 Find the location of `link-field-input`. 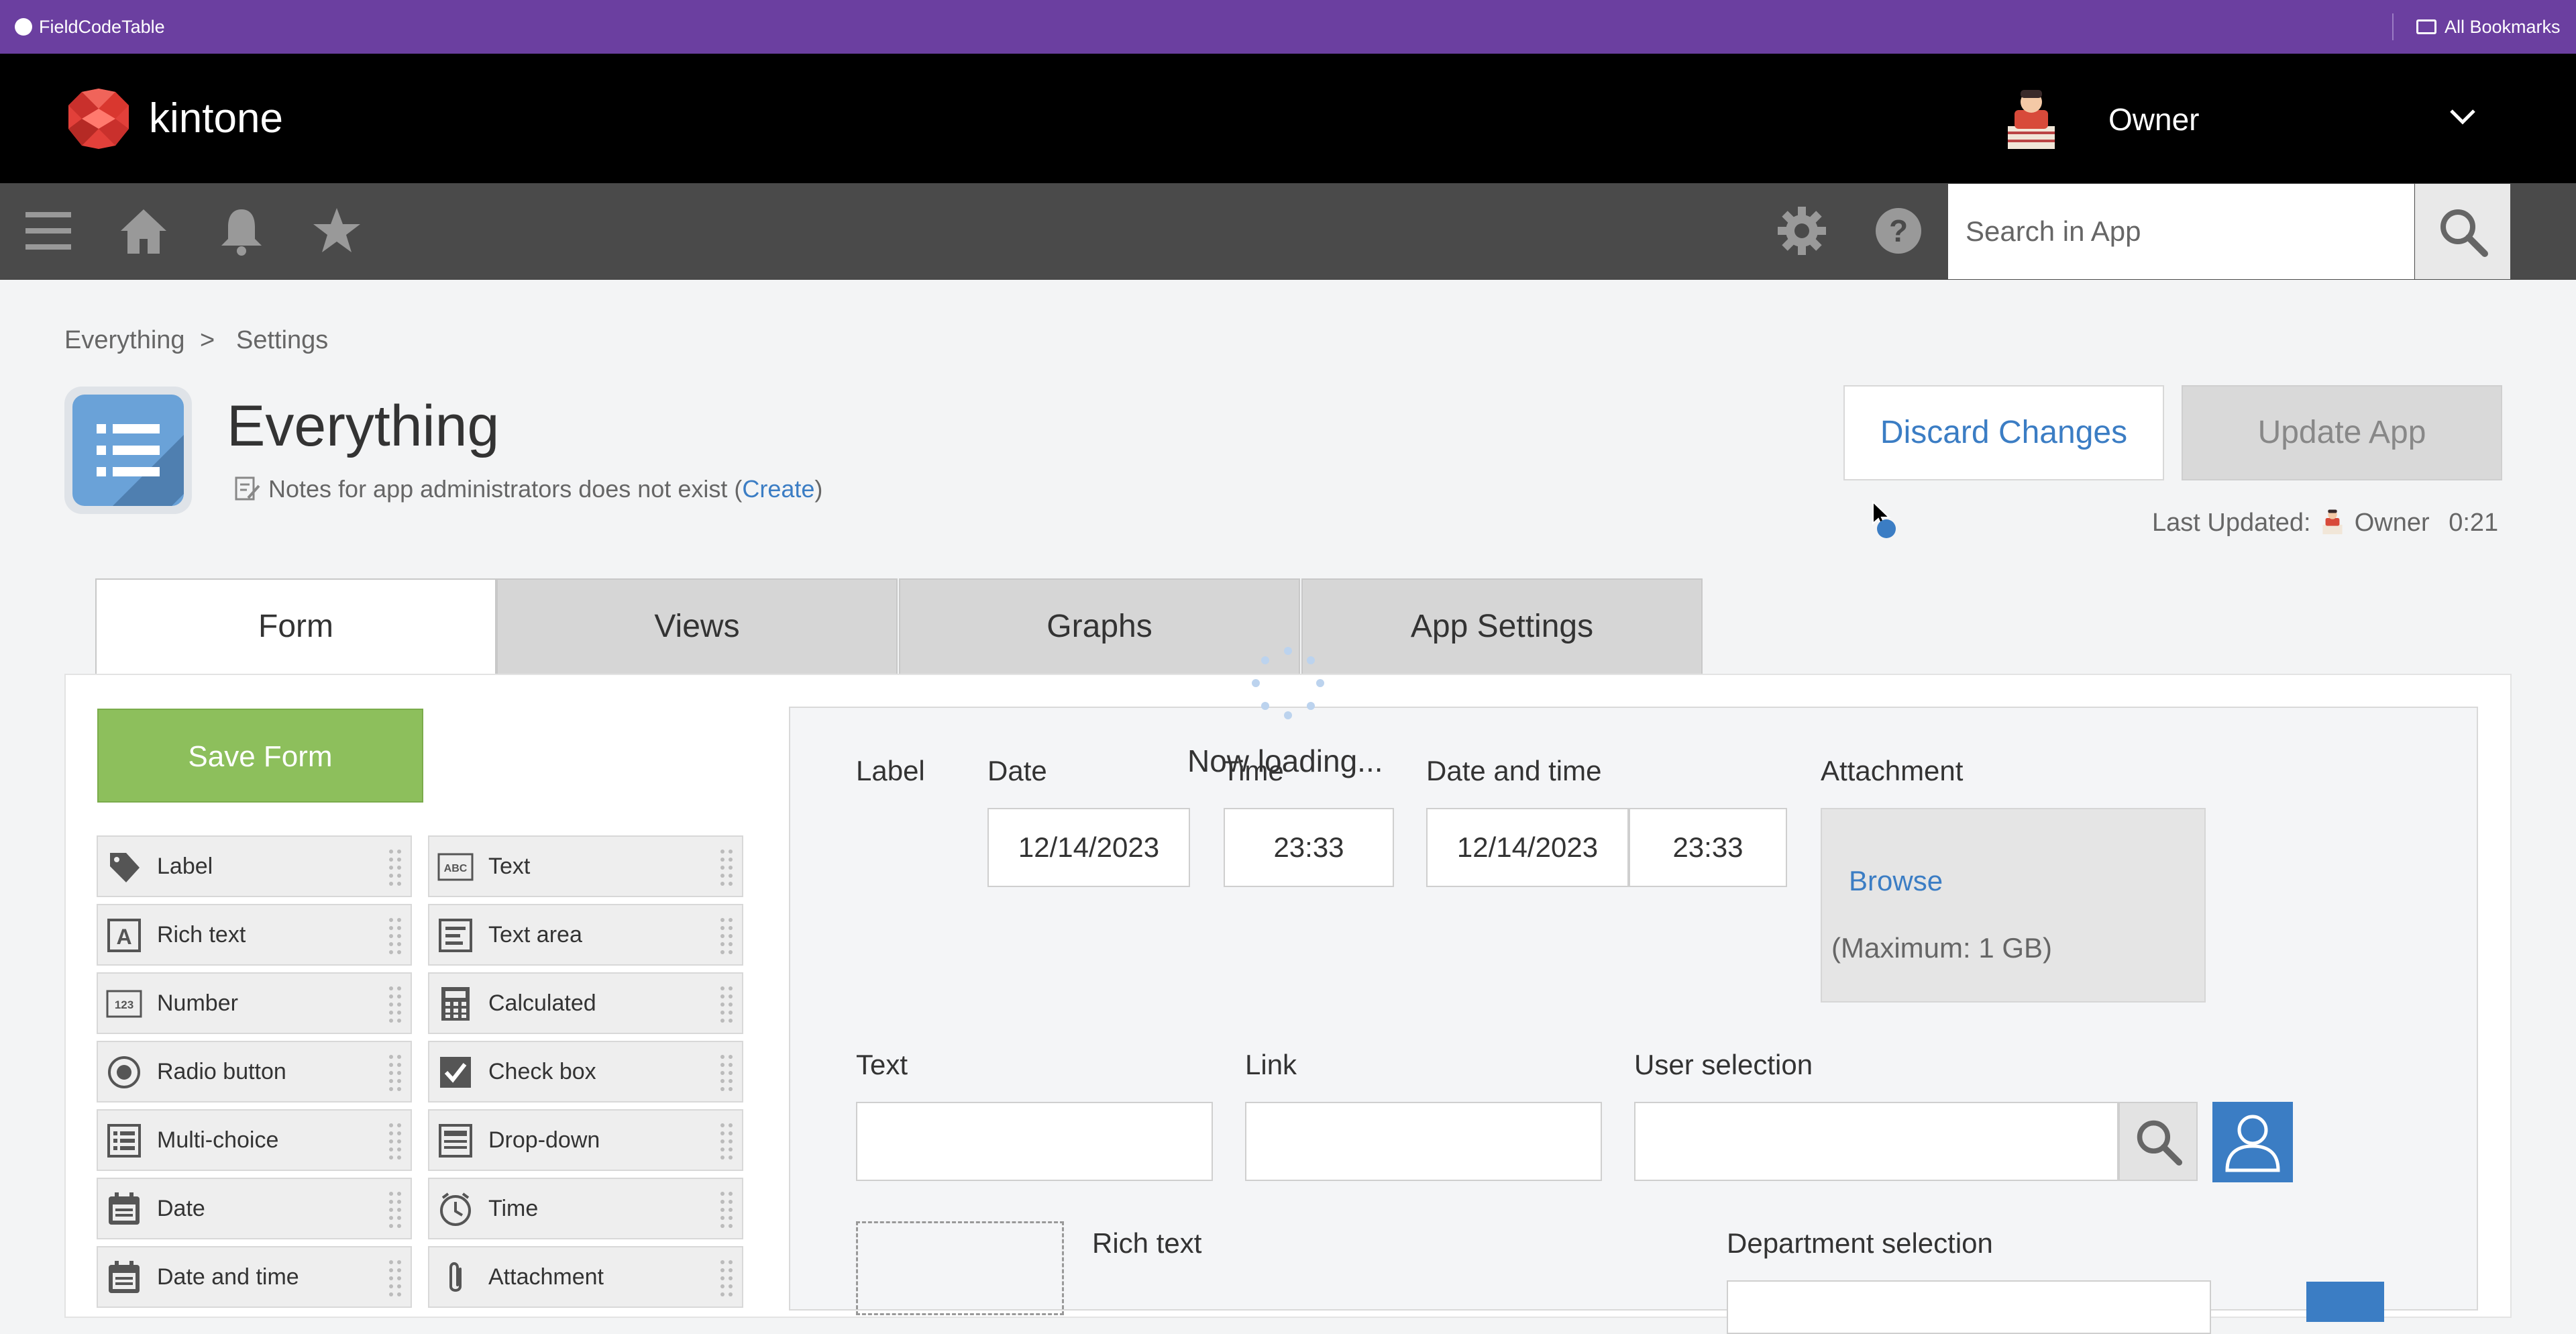

link-field-input is located at coordinates (1423, 1141).